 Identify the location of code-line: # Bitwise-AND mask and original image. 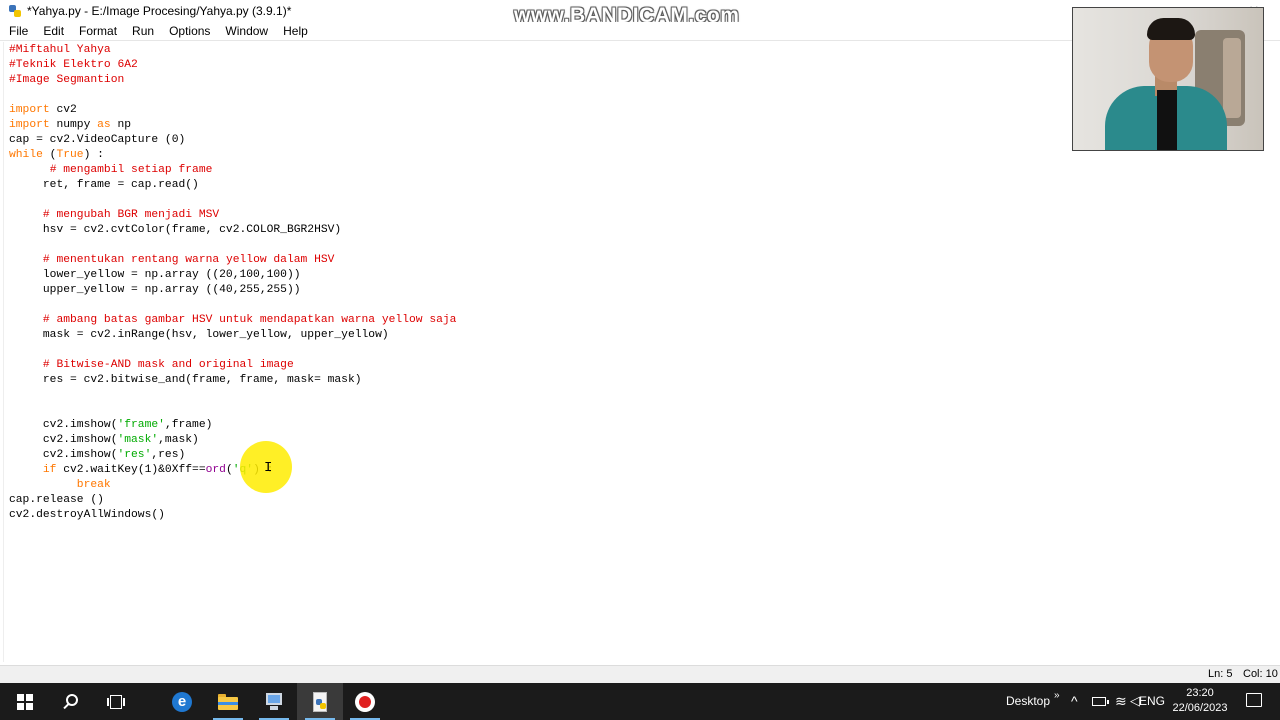
(232, 365).